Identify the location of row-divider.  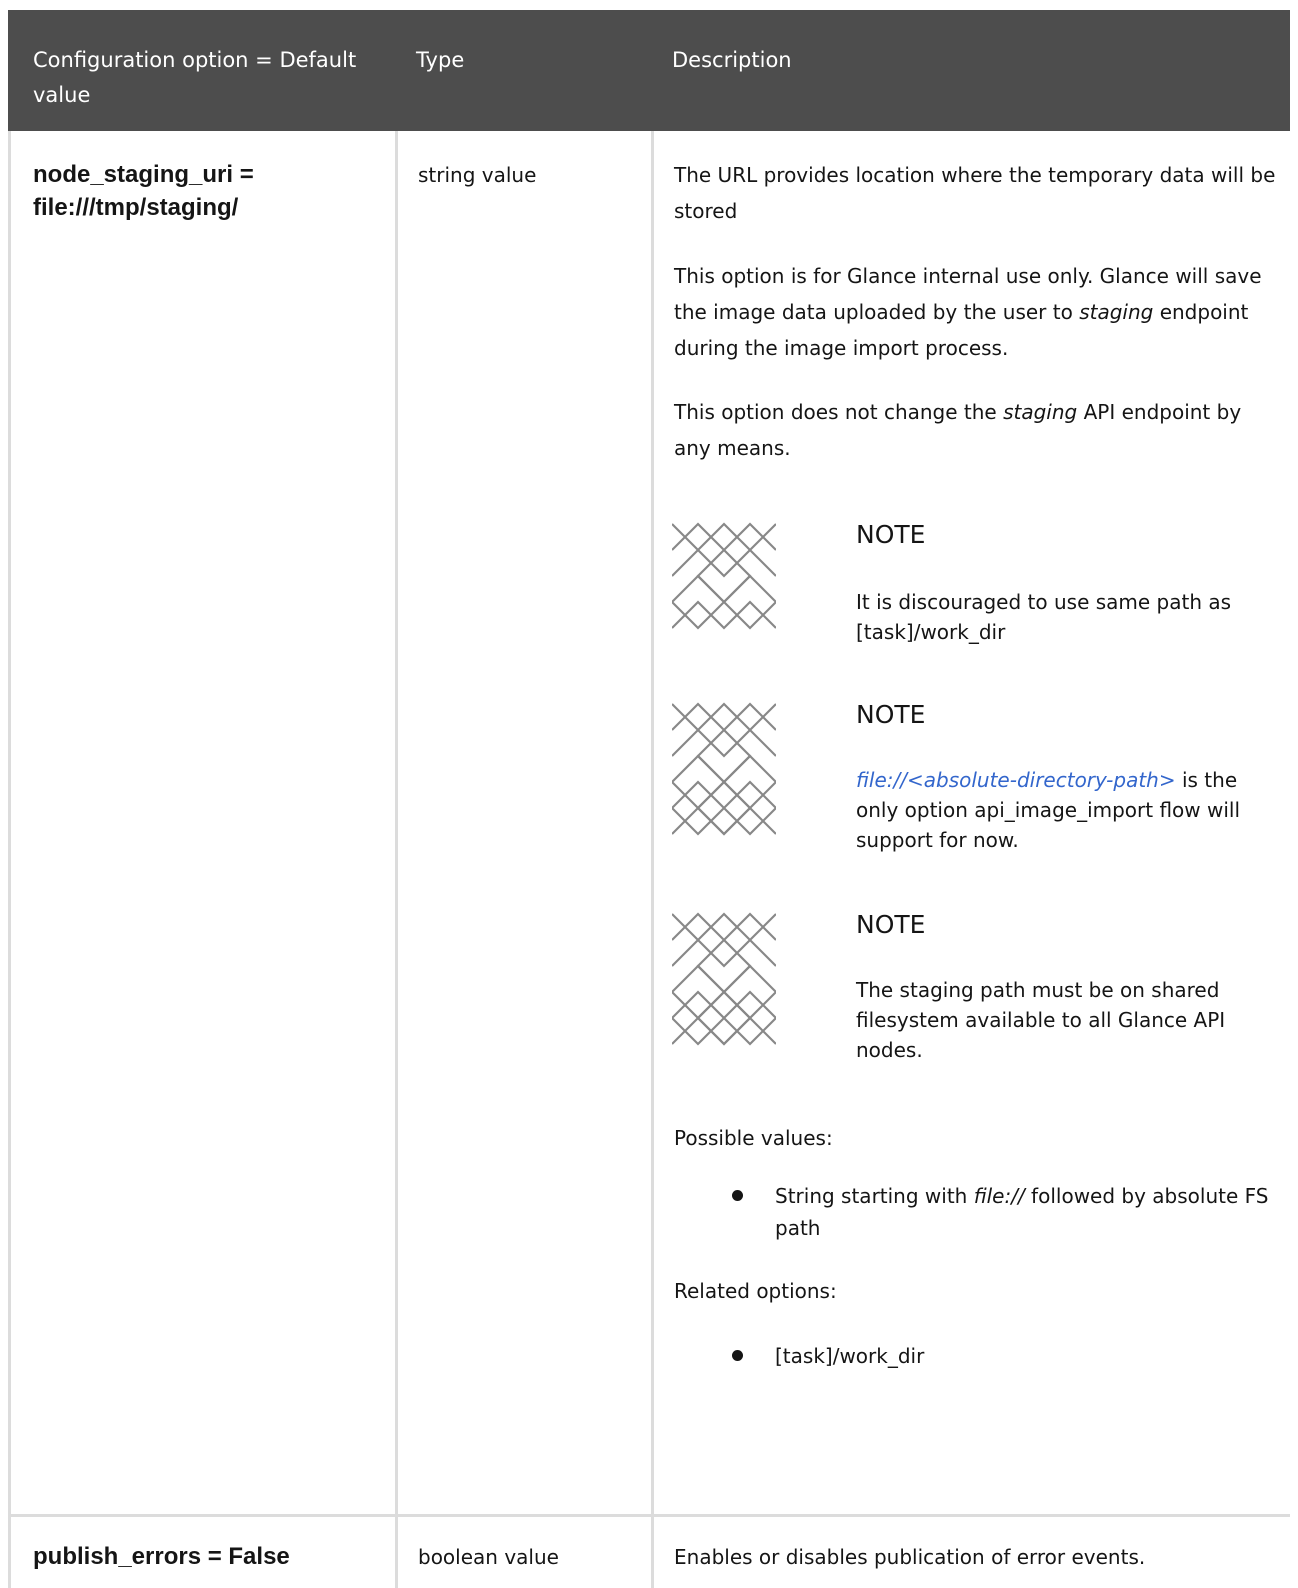
(649, 1515).